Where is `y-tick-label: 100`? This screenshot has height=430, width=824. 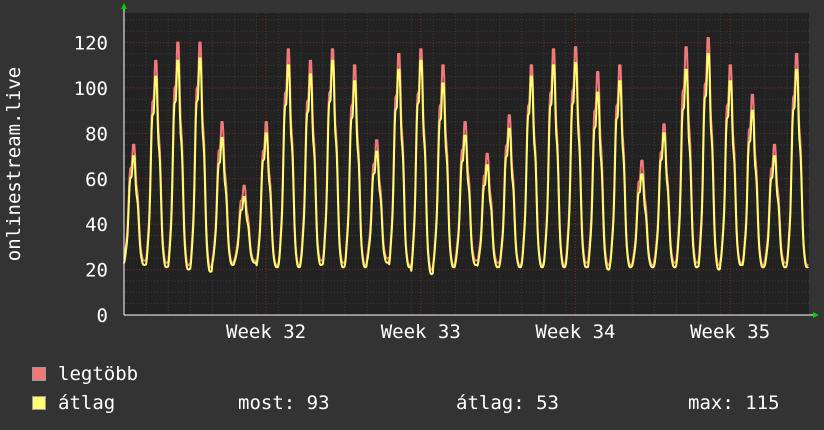
y-tick-label: 100 is located at coordinates (91, 89).